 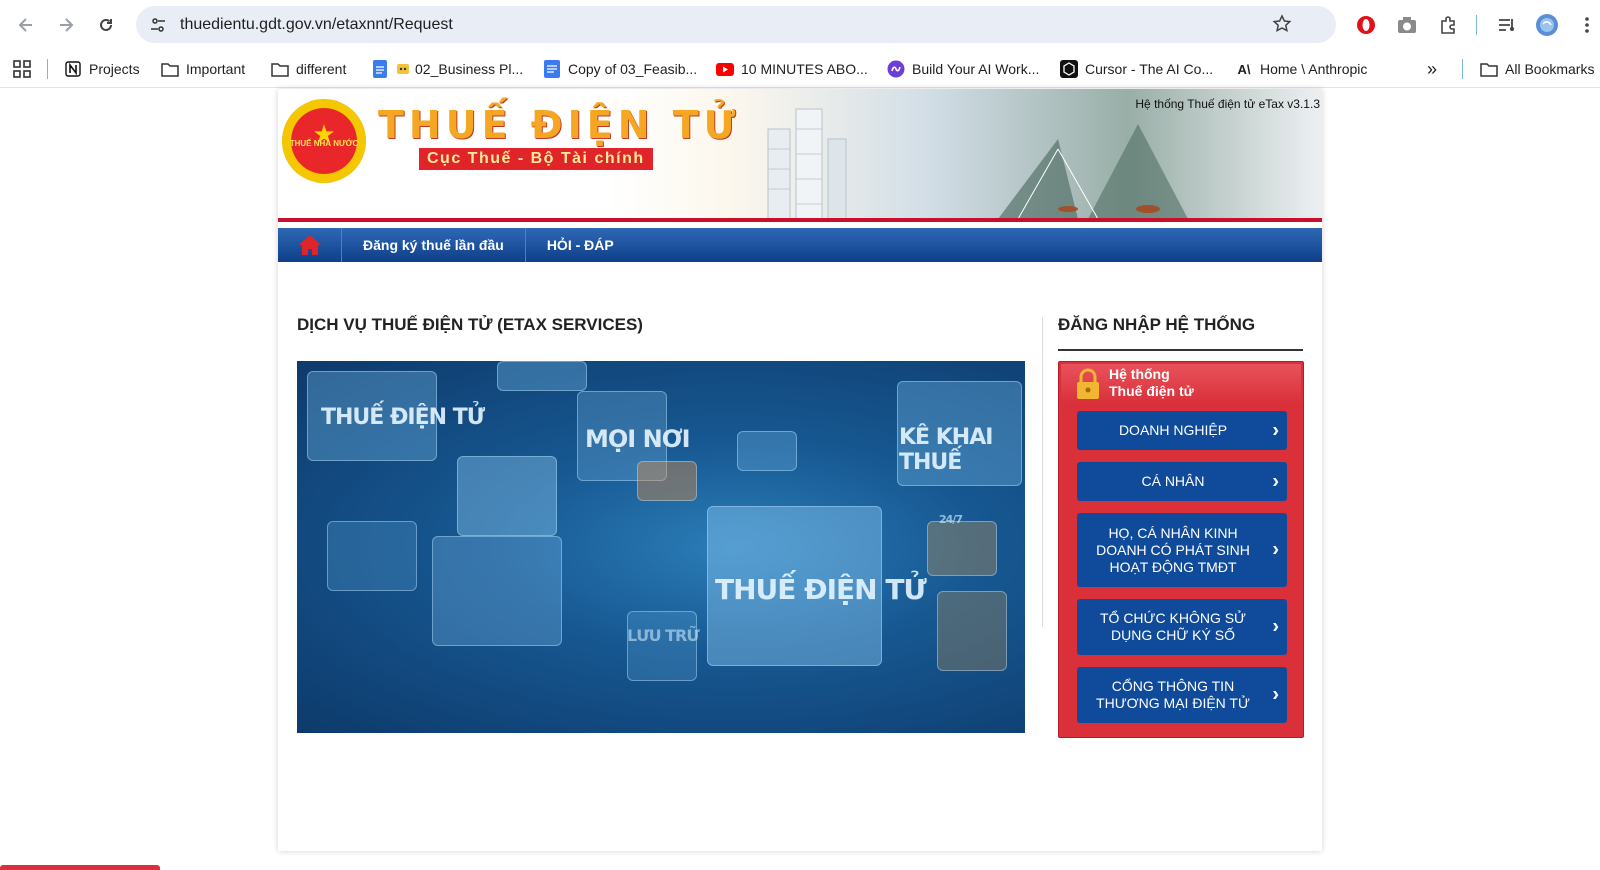 I want to click on services-title: DỊCH VỤ THUẾ ĐIỆN TỬ (ETAX SERVICES), so click(x=470, y=324).